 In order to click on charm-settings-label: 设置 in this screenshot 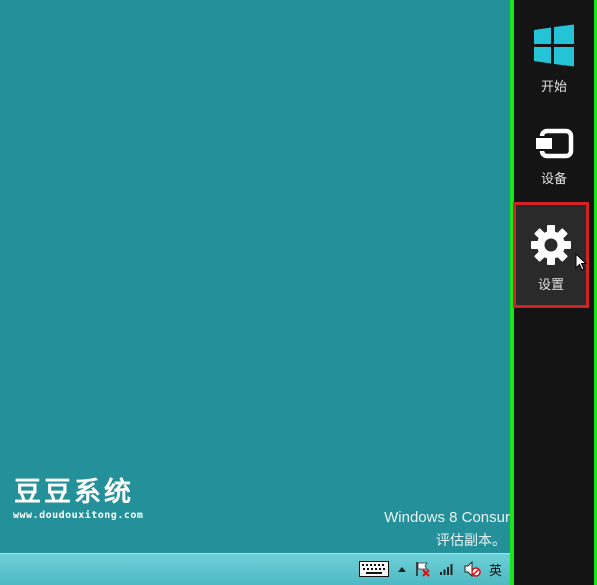, I will do `click(550, 285)`.